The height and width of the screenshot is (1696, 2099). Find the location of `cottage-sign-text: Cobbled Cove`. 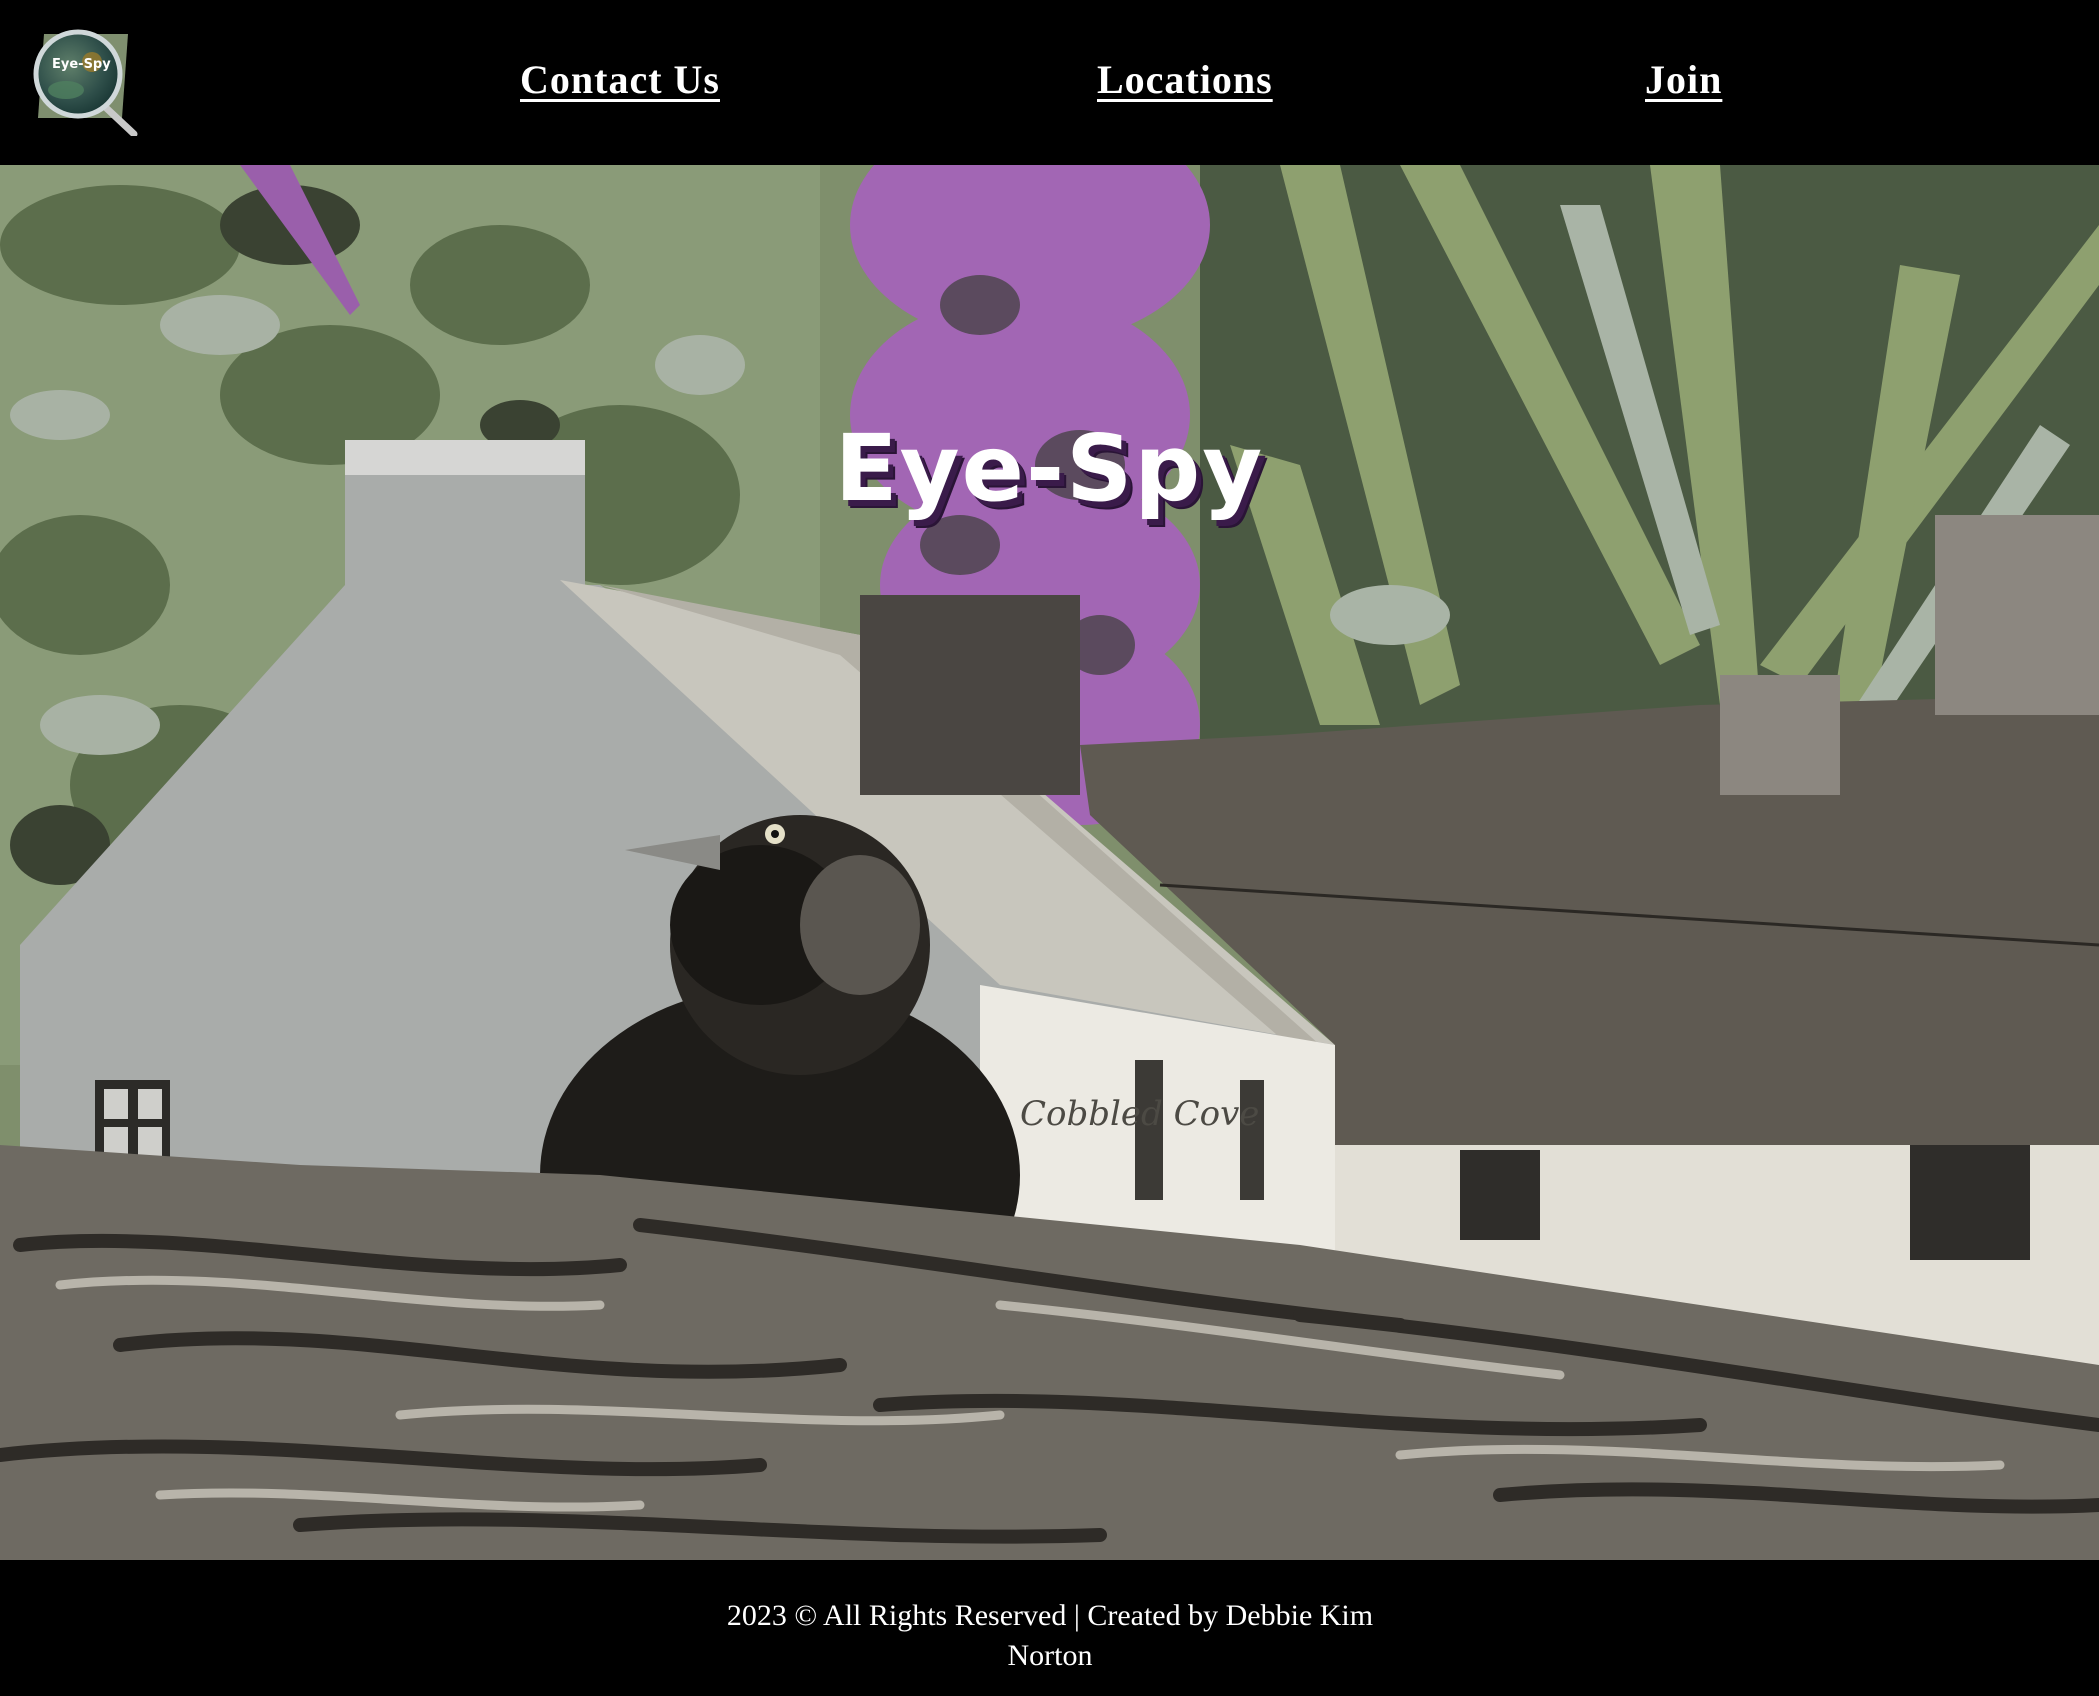

cottage-sign-text: Cobbled Cove is located at coordinates (1139, 1114).